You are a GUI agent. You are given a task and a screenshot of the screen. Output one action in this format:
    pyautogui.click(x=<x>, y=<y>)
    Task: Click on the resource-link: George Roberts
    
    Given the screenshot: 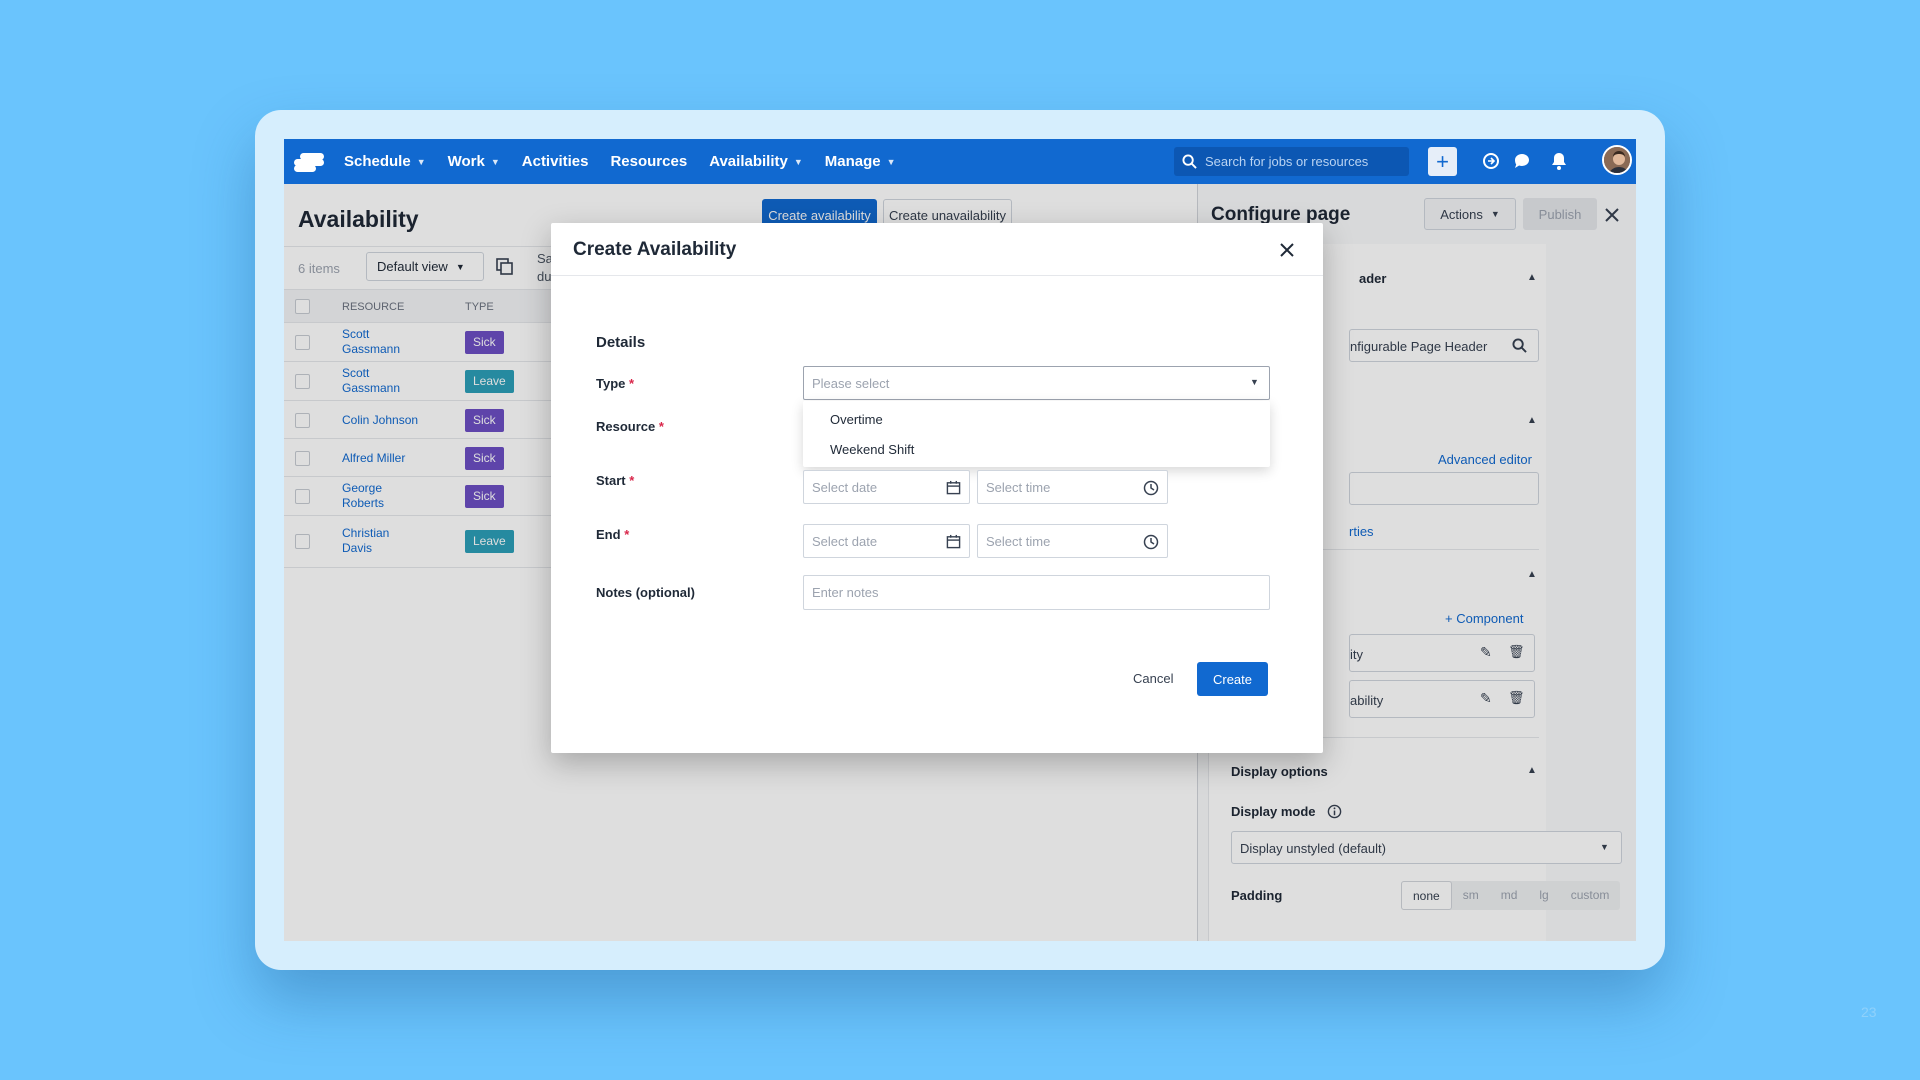 What is the action you would take?
    pyautogui.click(x=382, y=496)
    